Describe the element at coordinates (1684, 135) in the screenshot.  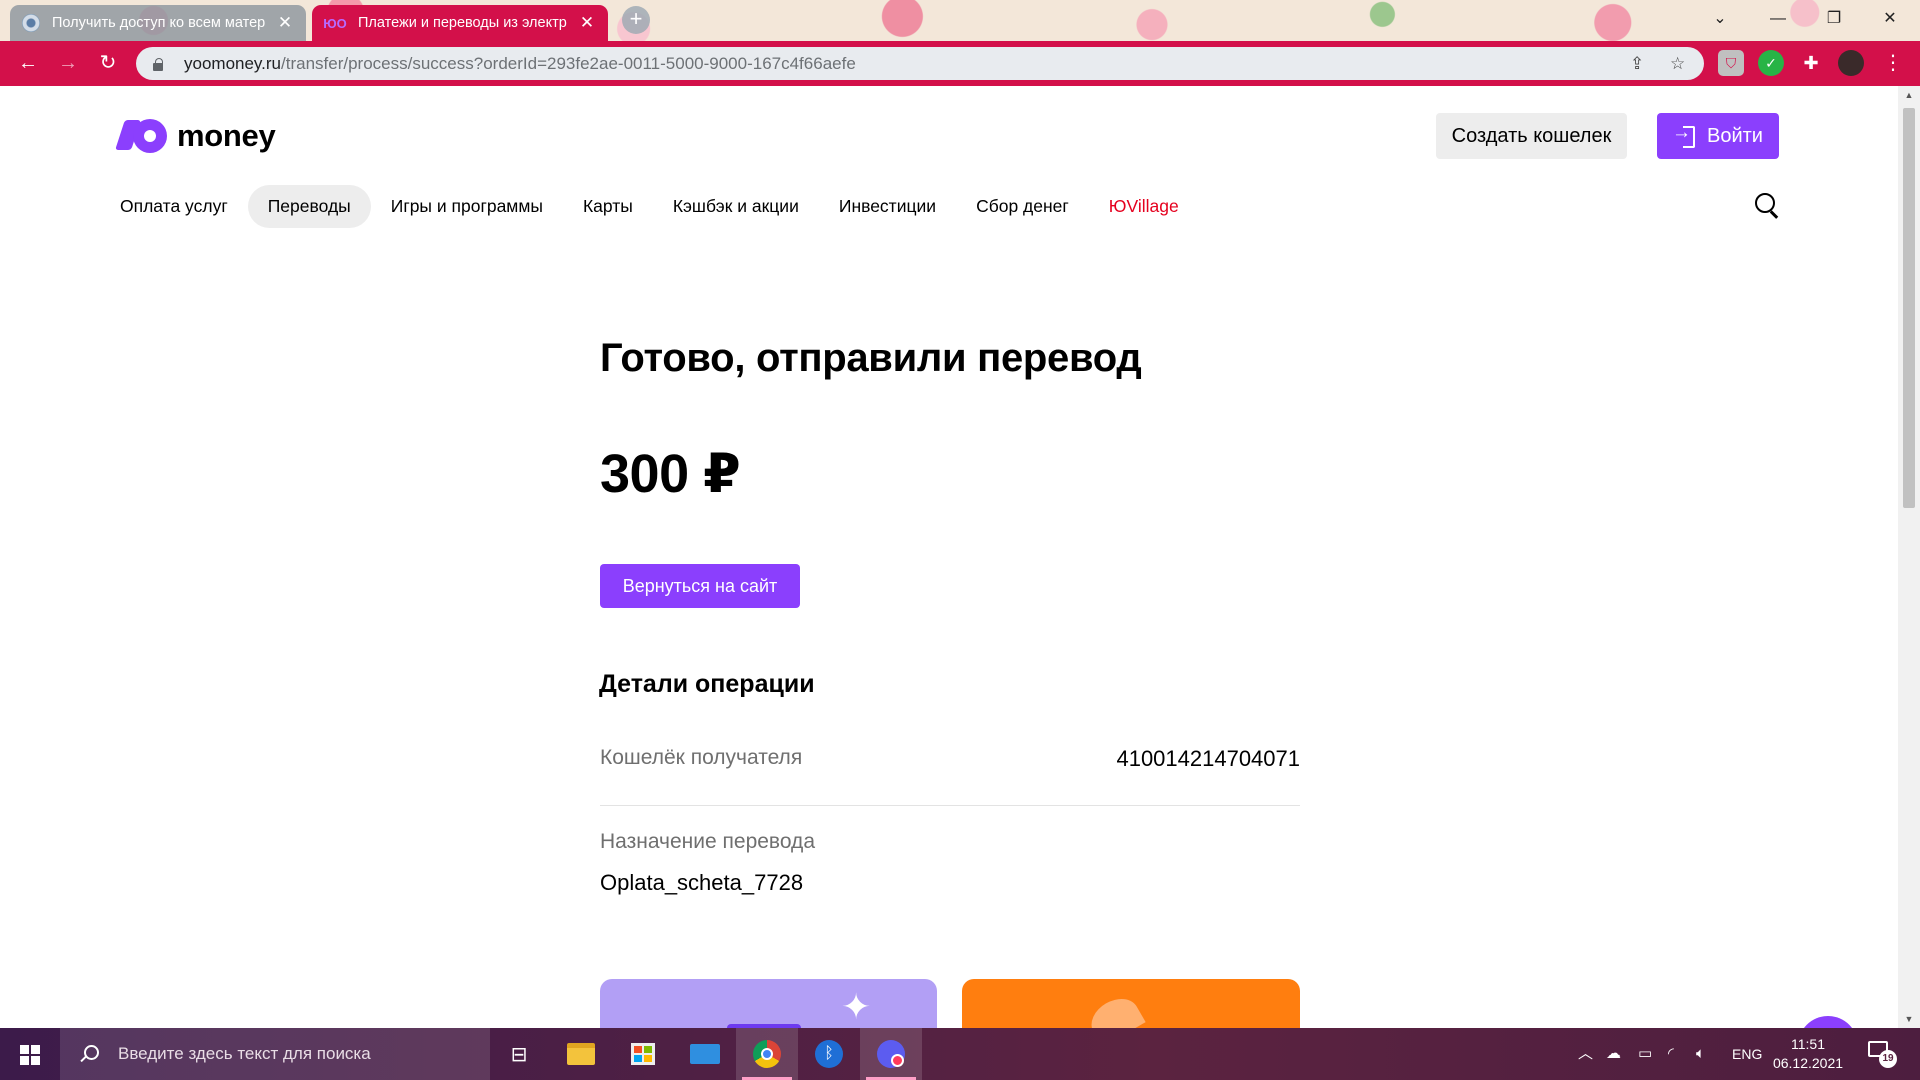
I see `login-icon` at that location.